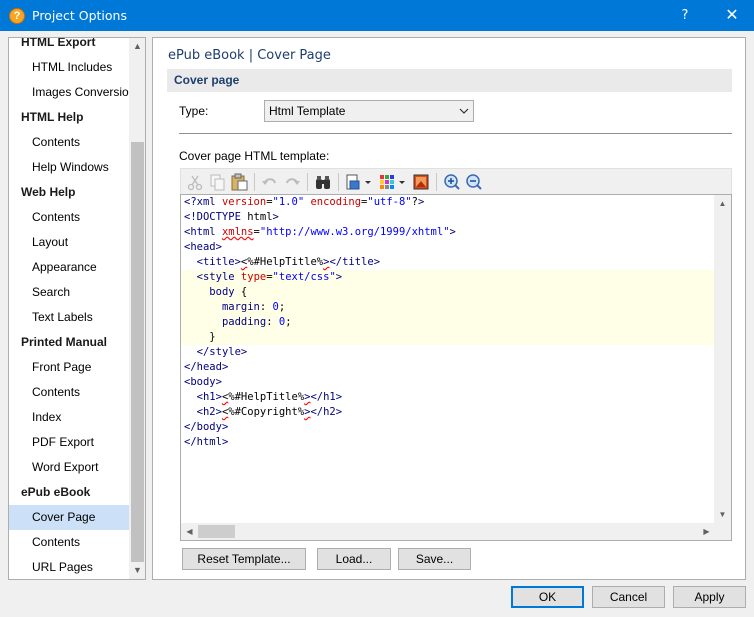 The height and width of the screenshot is (617, 754). I want to click on tree-item-9: Appearance, so click(69, 267).